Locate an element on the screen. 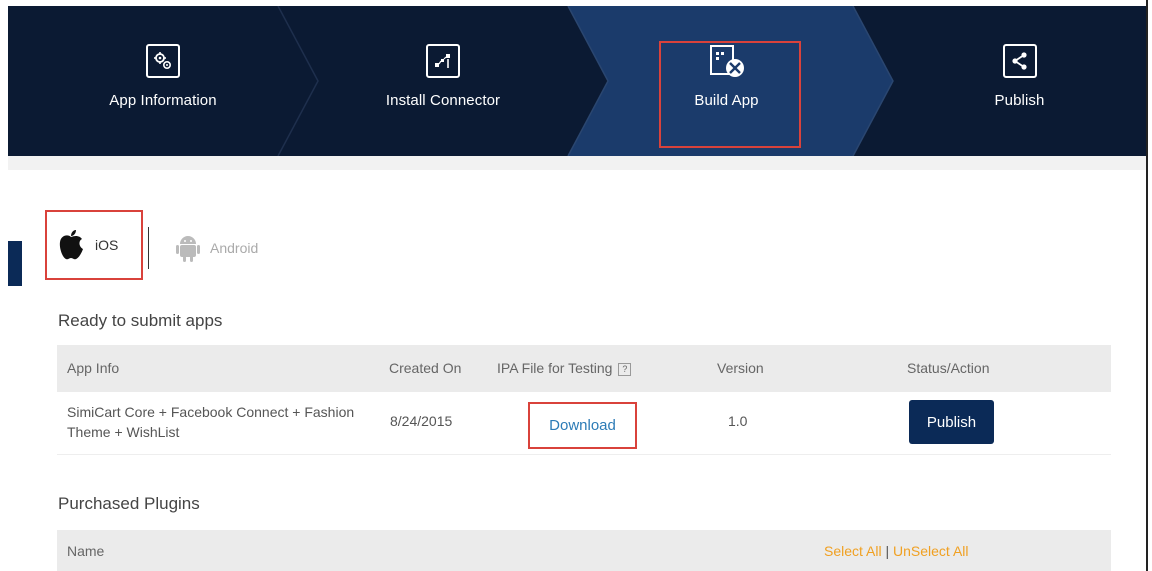 The height and width of the screenshot is (571, 1152). top-border is located at coordinates (576, 2).